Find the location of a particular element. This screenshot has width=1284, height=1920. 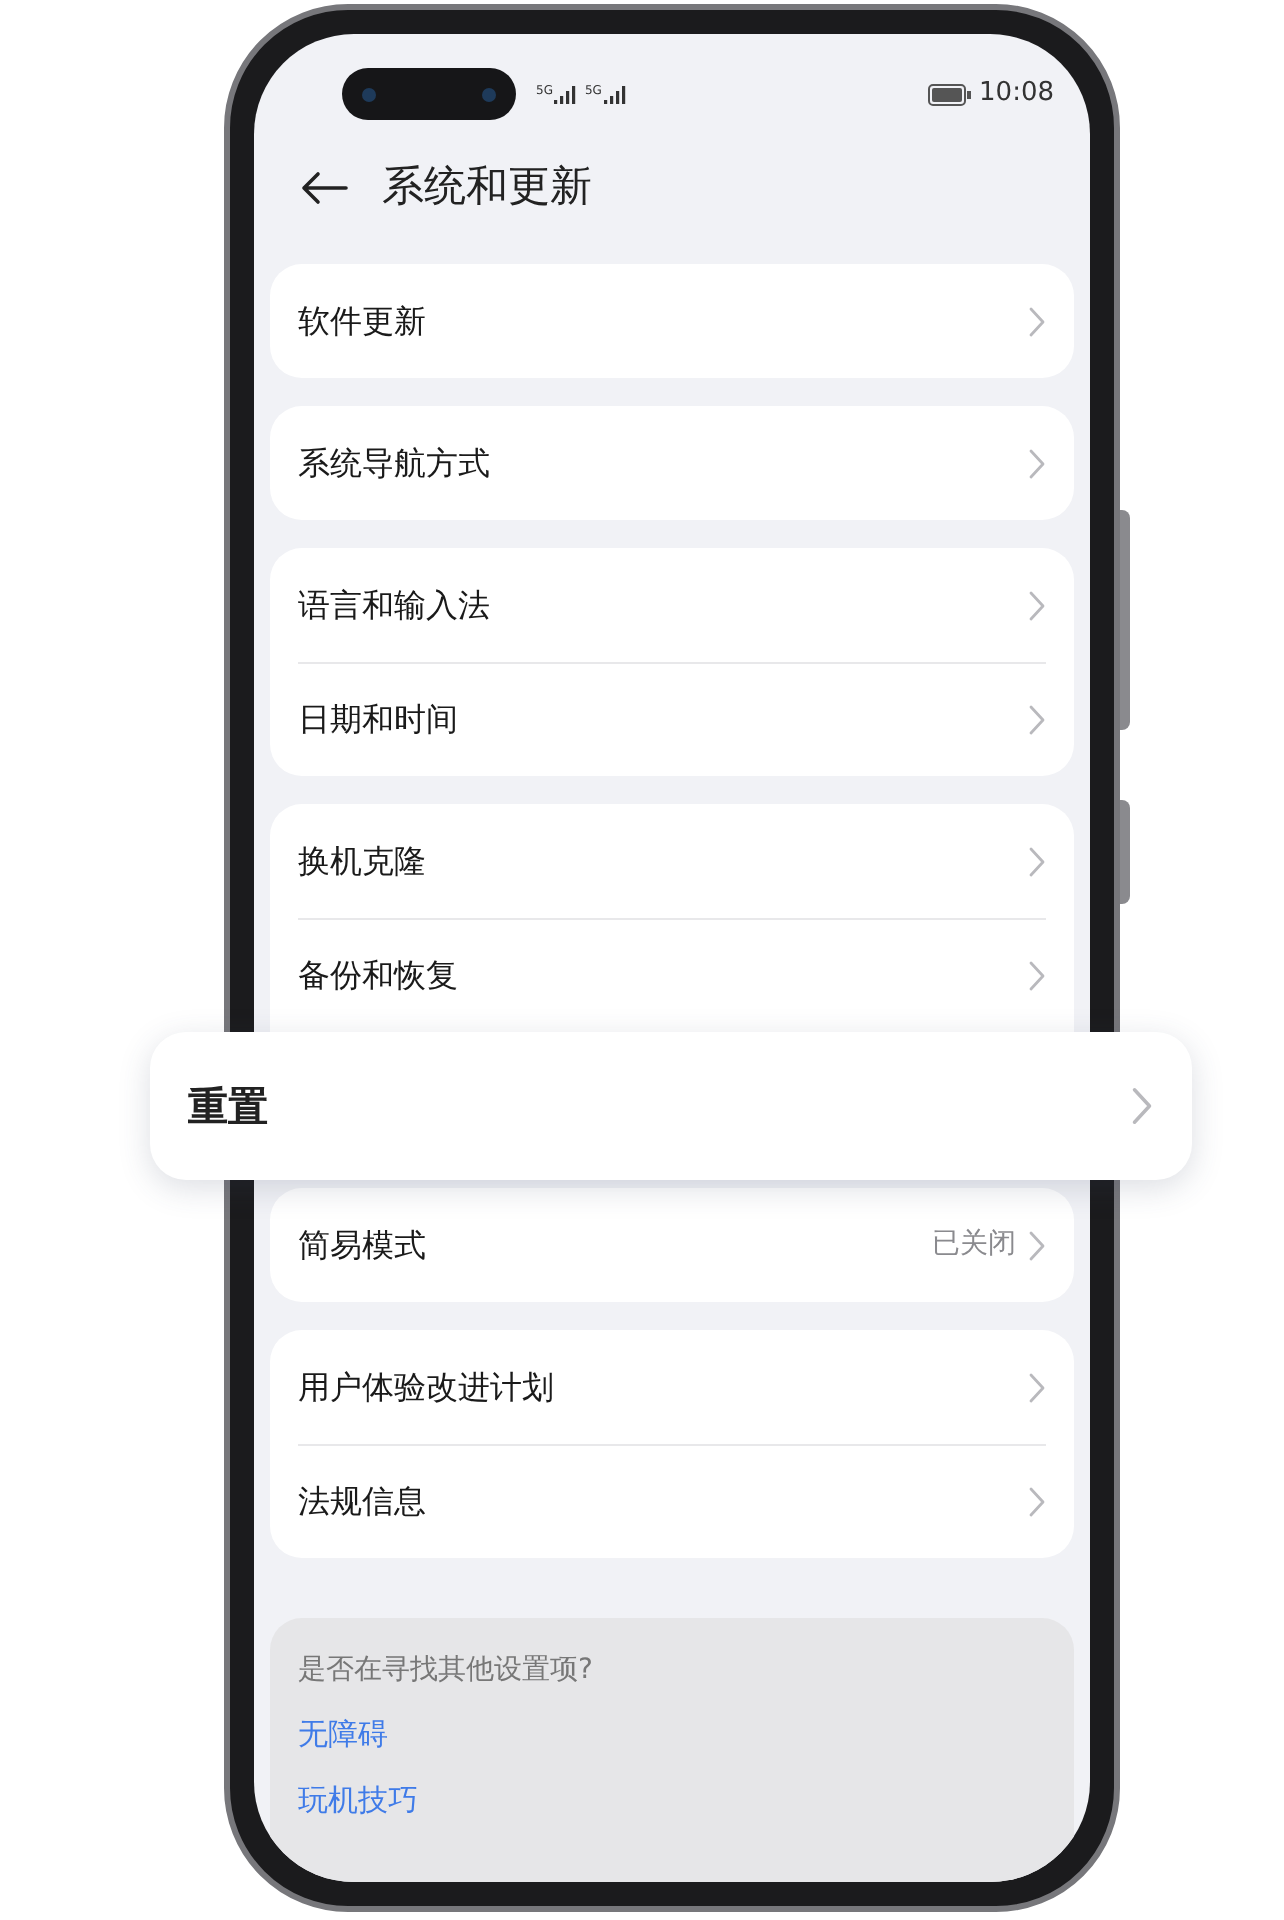

page-title: 系统和更新 is located at coordinates (487, 187).